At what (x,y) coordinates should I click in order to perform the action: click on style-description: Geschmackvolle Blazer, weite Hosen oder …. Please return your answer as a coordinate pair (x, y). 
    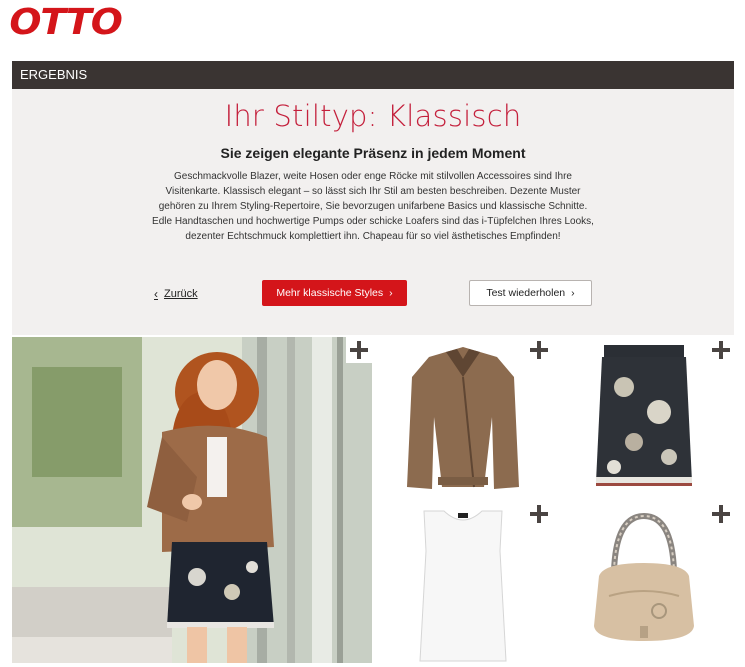
    Looking at the image, I should click on (373, 206).